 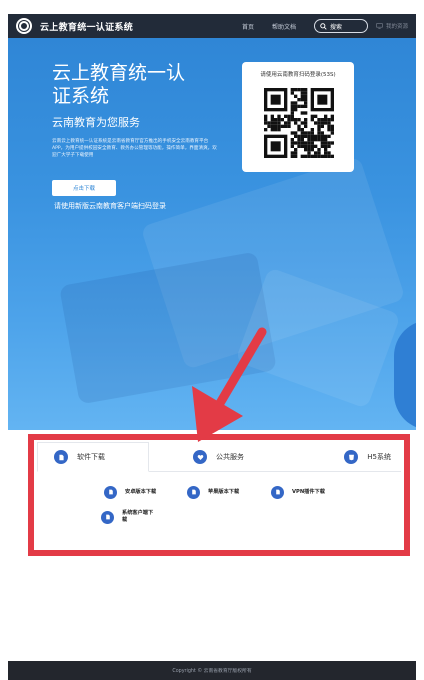 I want to click on hero-decoration, so click(x=405, y=375).